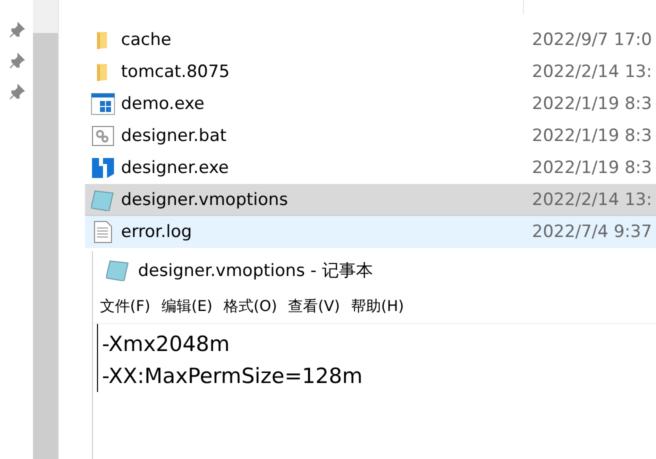 This screenshot has height=459, width=656. What do you see at coordinates (370, 136) in the screenshot?
I see `file-row: designer.bat 2022/1/19 8:3` at bounding box center [370, 136].